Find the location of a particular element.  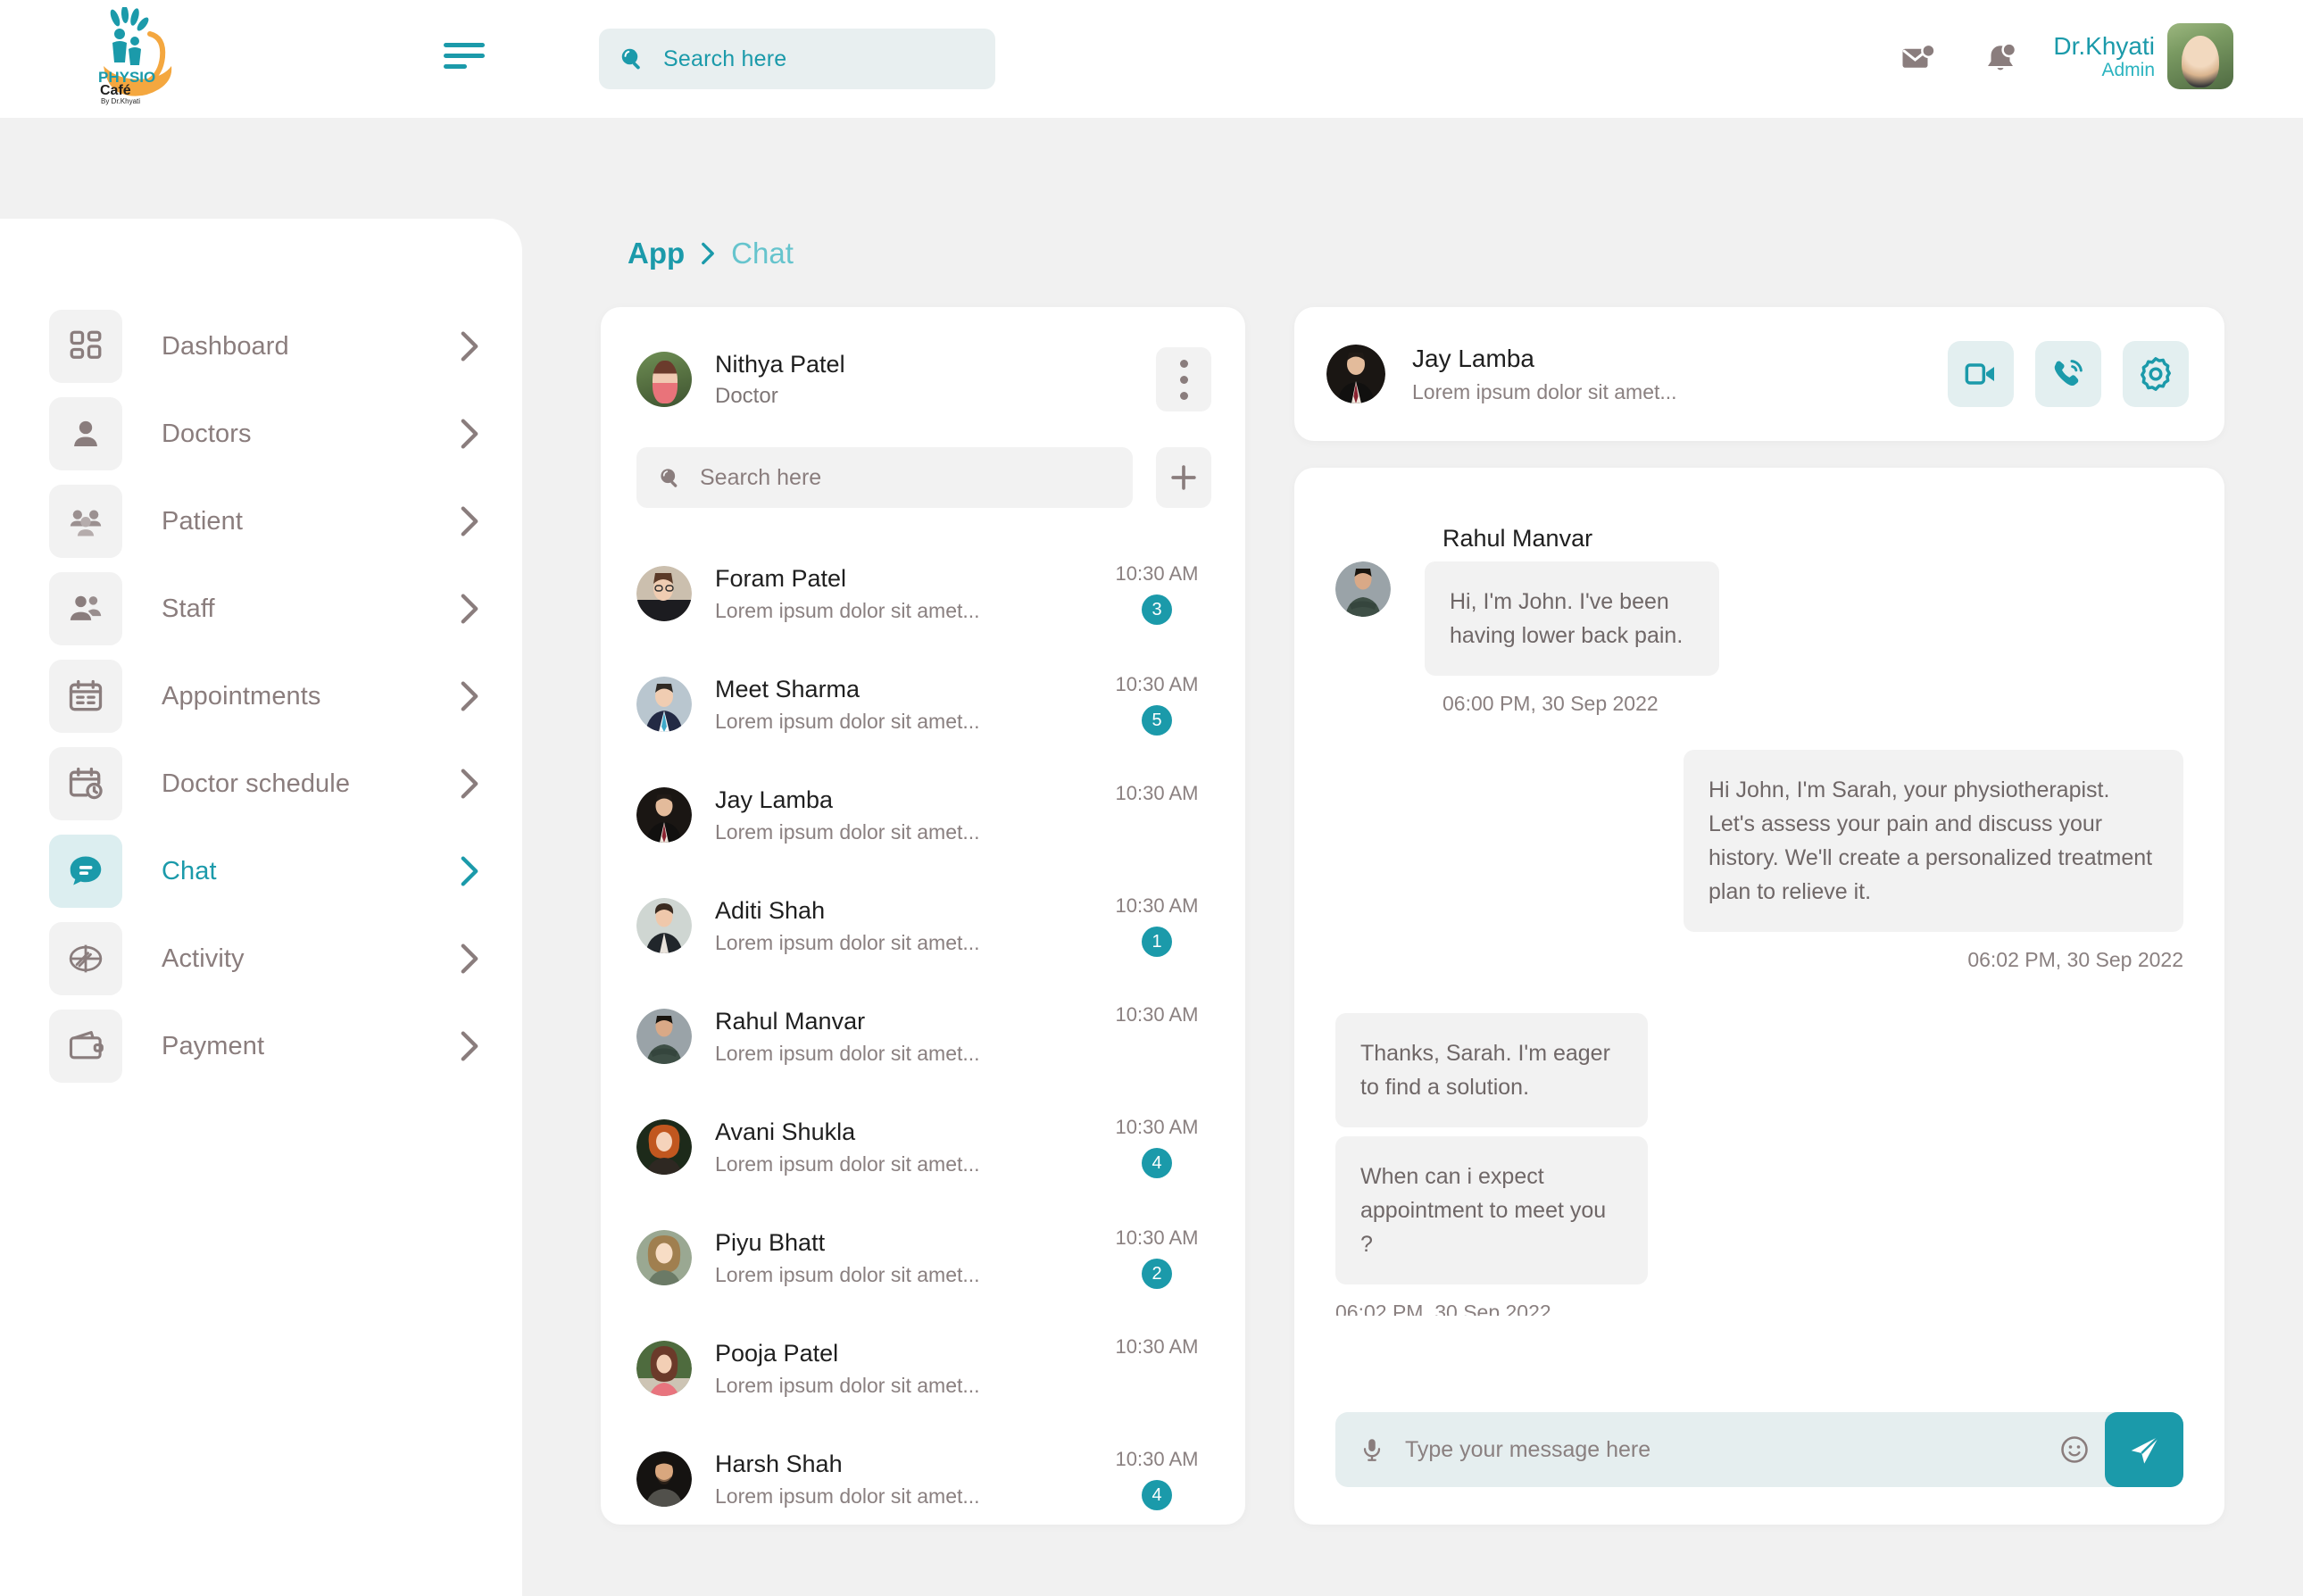

sidebar-item-appointments: Appointments is located at coordinates (261, 696).